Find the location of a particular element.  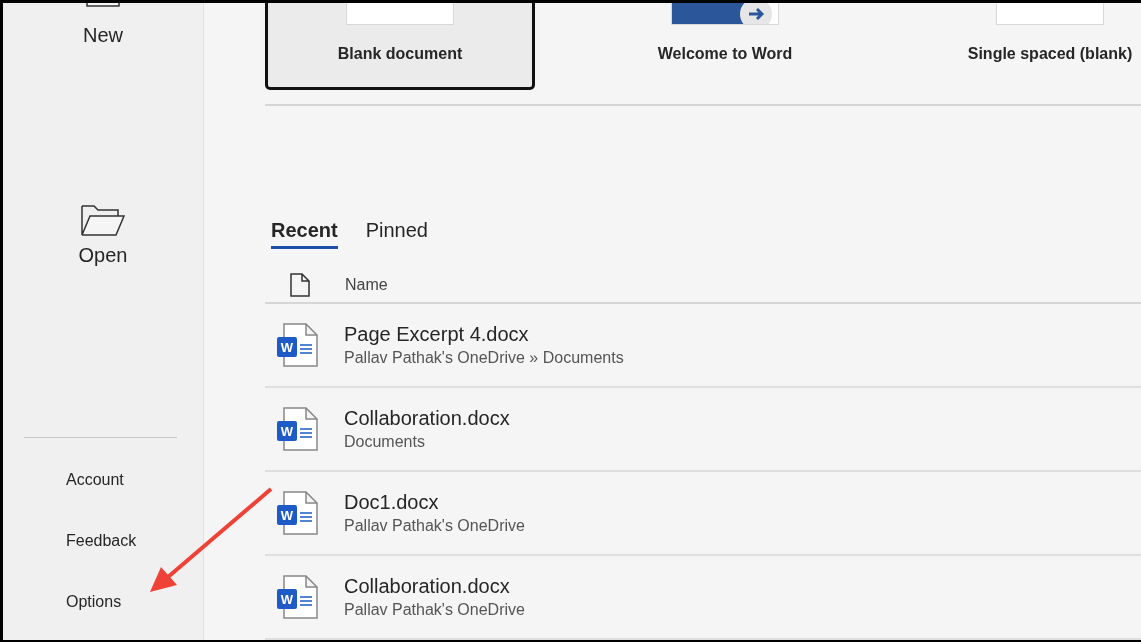

template-card: Single spaced (blank) is located at coordinates (1028, 46).